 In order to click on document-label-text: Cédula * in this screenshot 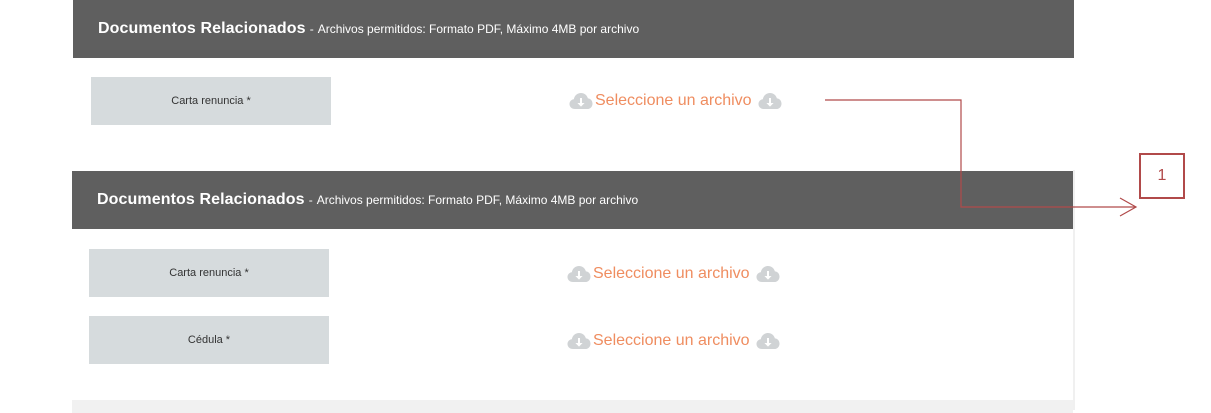, I will do `click(209, 340)`.